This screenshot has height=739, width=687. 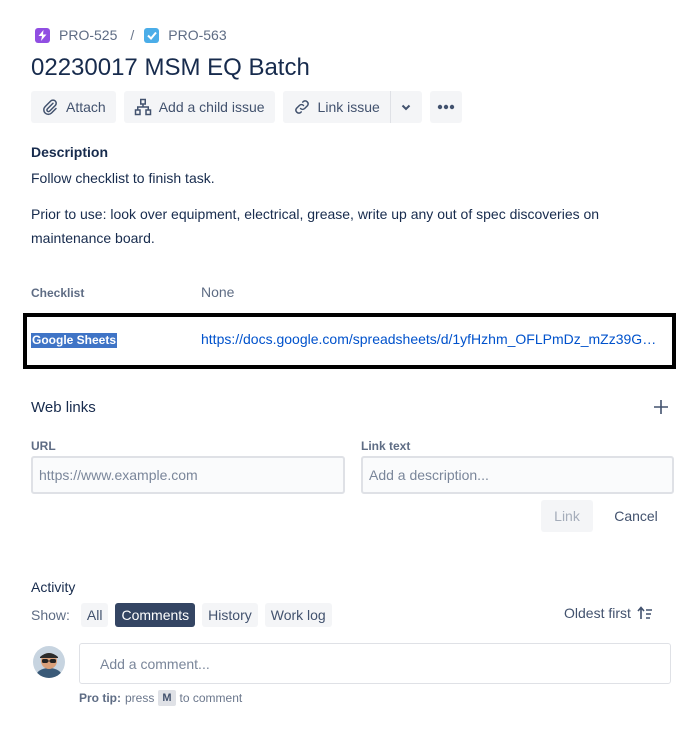 What do you see at coordinates (70, 152) in the screenshot?
I see `description-heading: Description` at bounding box center [70, 152].